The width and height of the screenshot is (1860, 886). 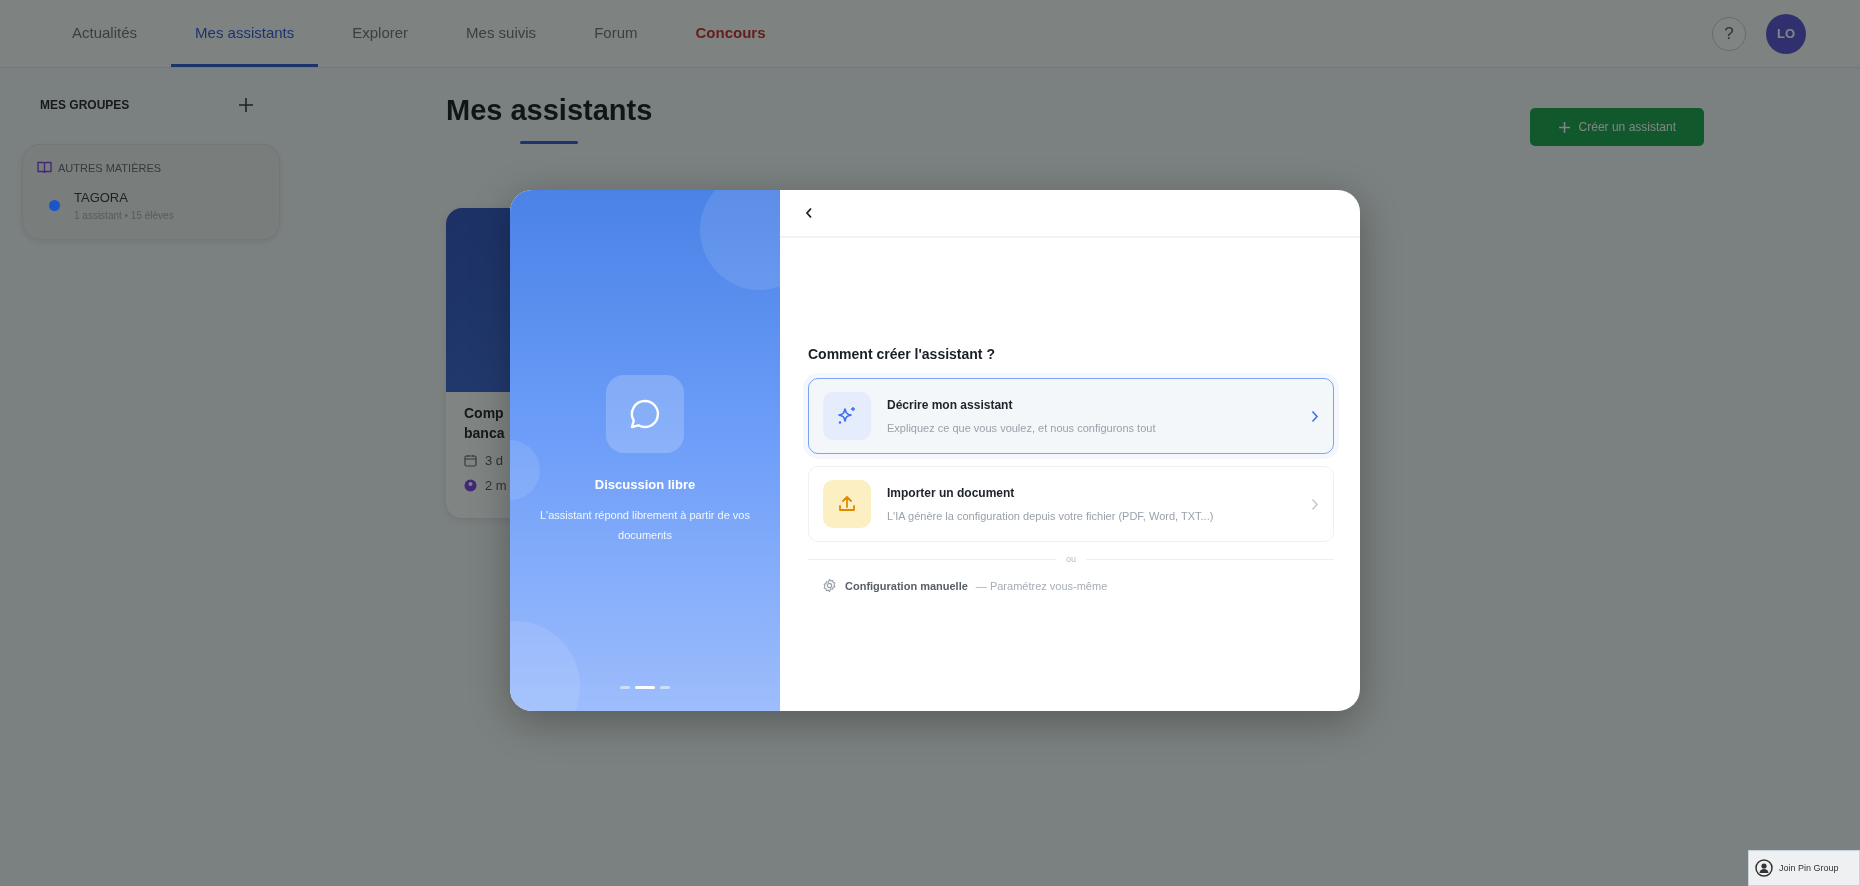 I want to click on add-group-icon, so click(x=246, y=105).